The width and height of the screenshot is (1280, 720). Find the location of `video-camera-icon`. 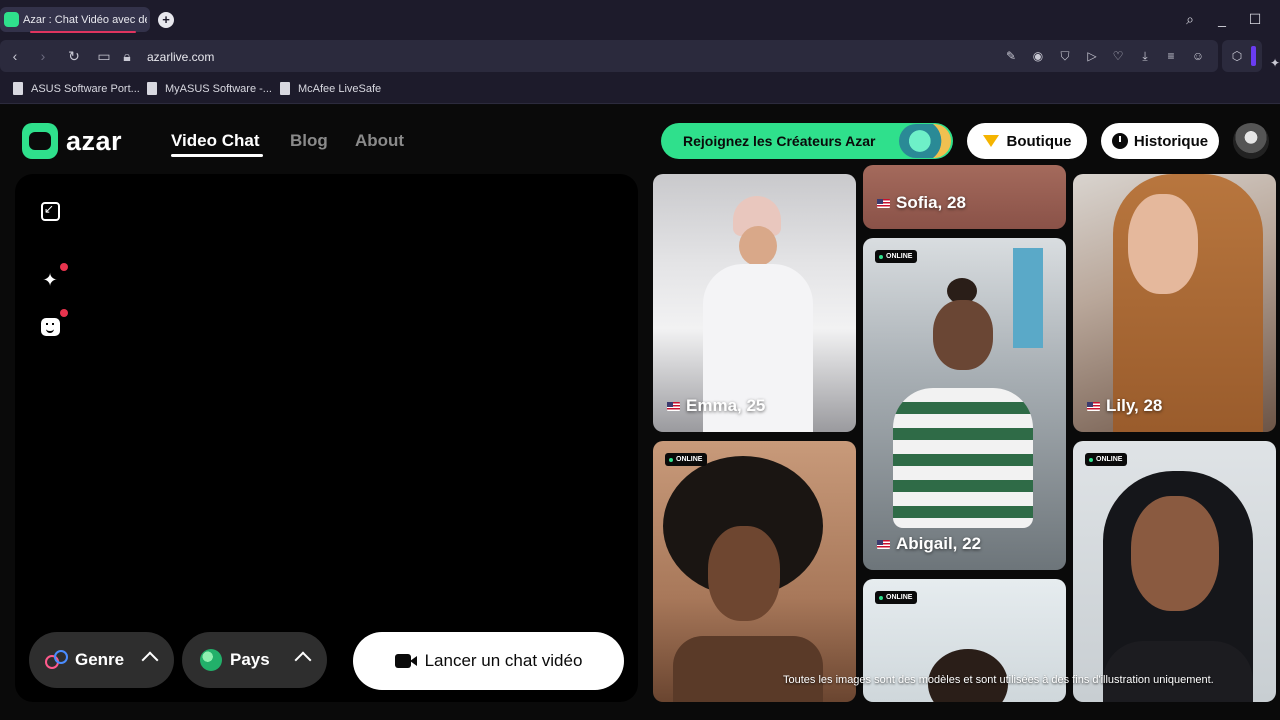

video-camera-icon is located at coordinates (405, 661).